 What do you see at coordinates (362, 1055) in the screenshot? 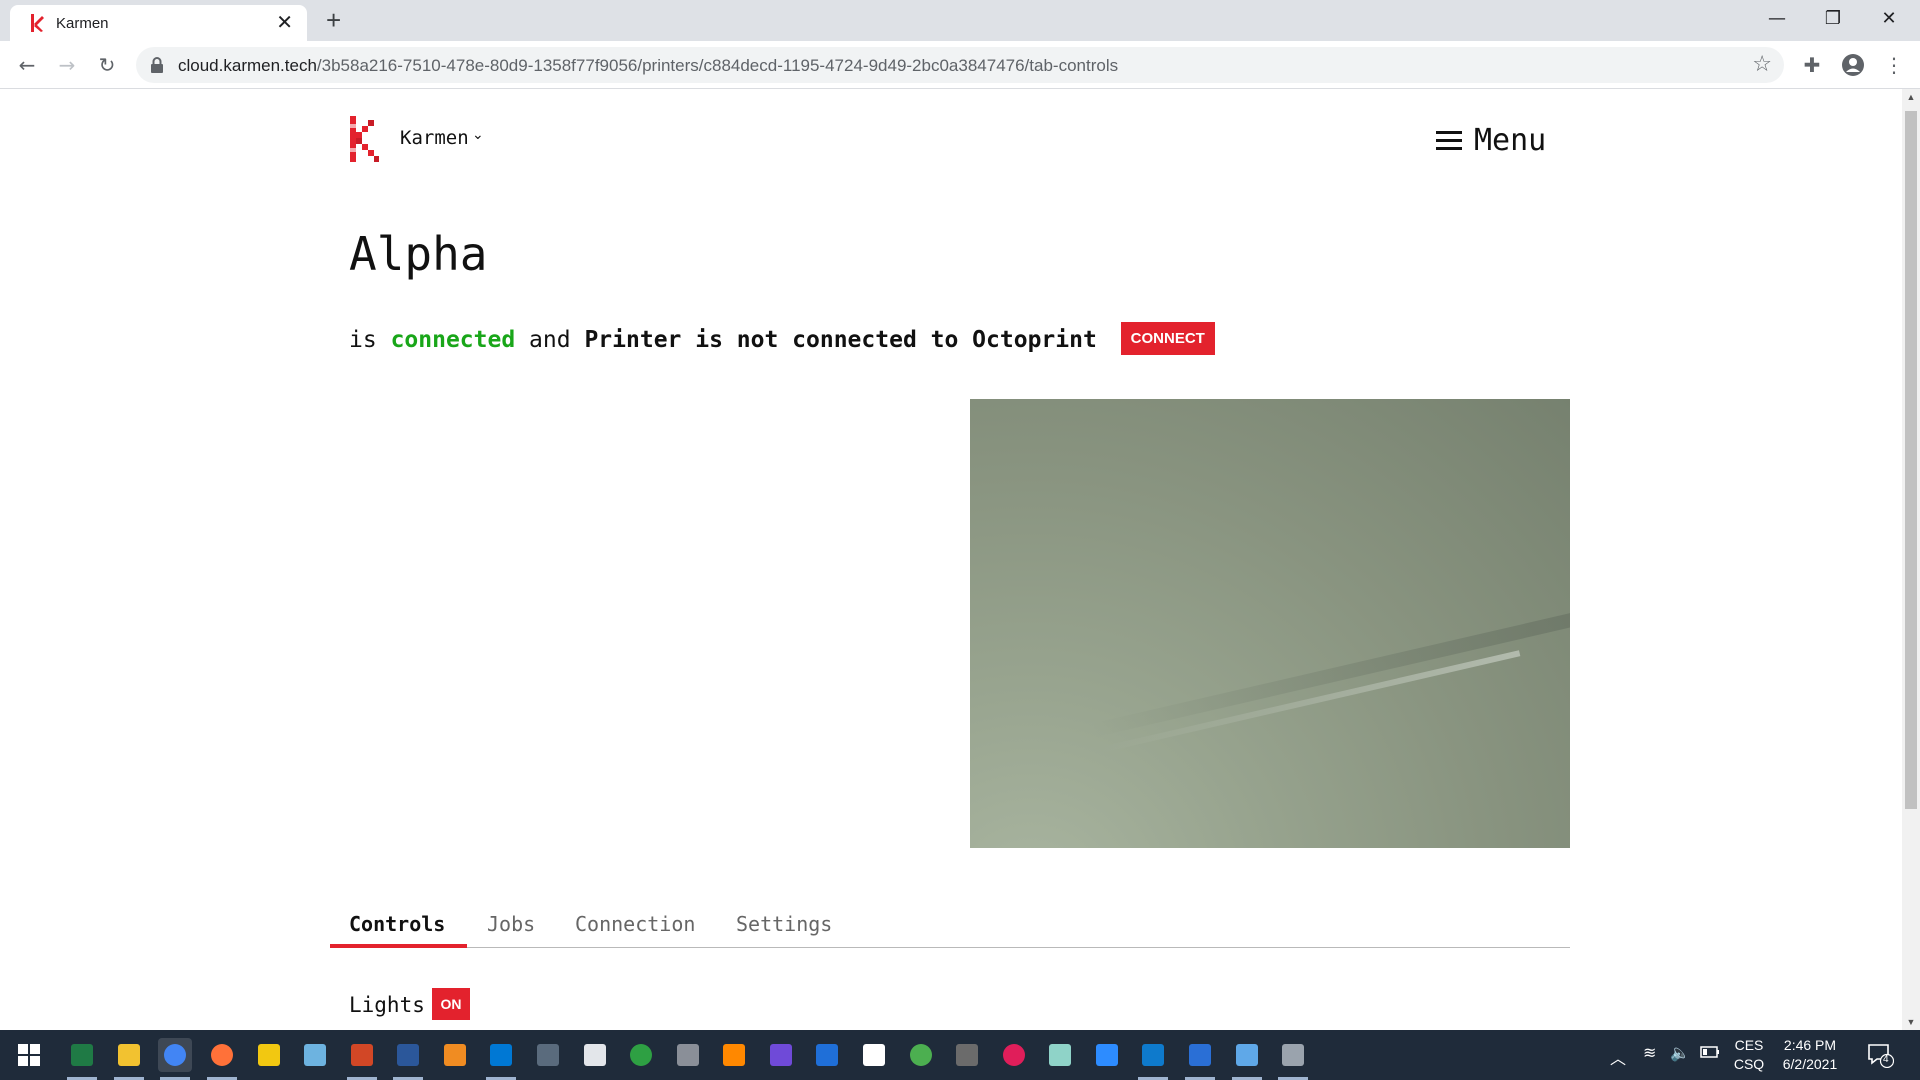
I see `powerpoint-icon-glyph` at bounding box center [362, 1055].